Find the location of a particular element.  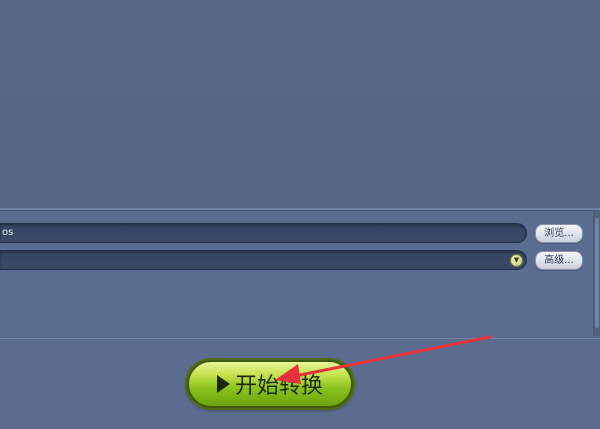

annotation-arrow-head is located at coordinates (288, 374).